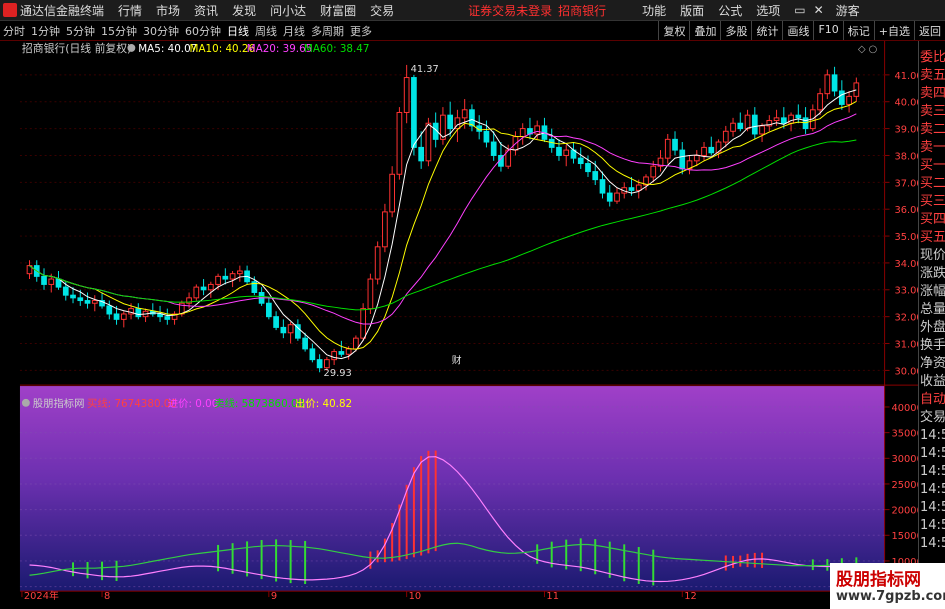 The height and width of the screenshot is (609, 945). Describe the element at coordinates (288, 10) in the screenshot. I see `menu-item-ask: 问小达` at that location.